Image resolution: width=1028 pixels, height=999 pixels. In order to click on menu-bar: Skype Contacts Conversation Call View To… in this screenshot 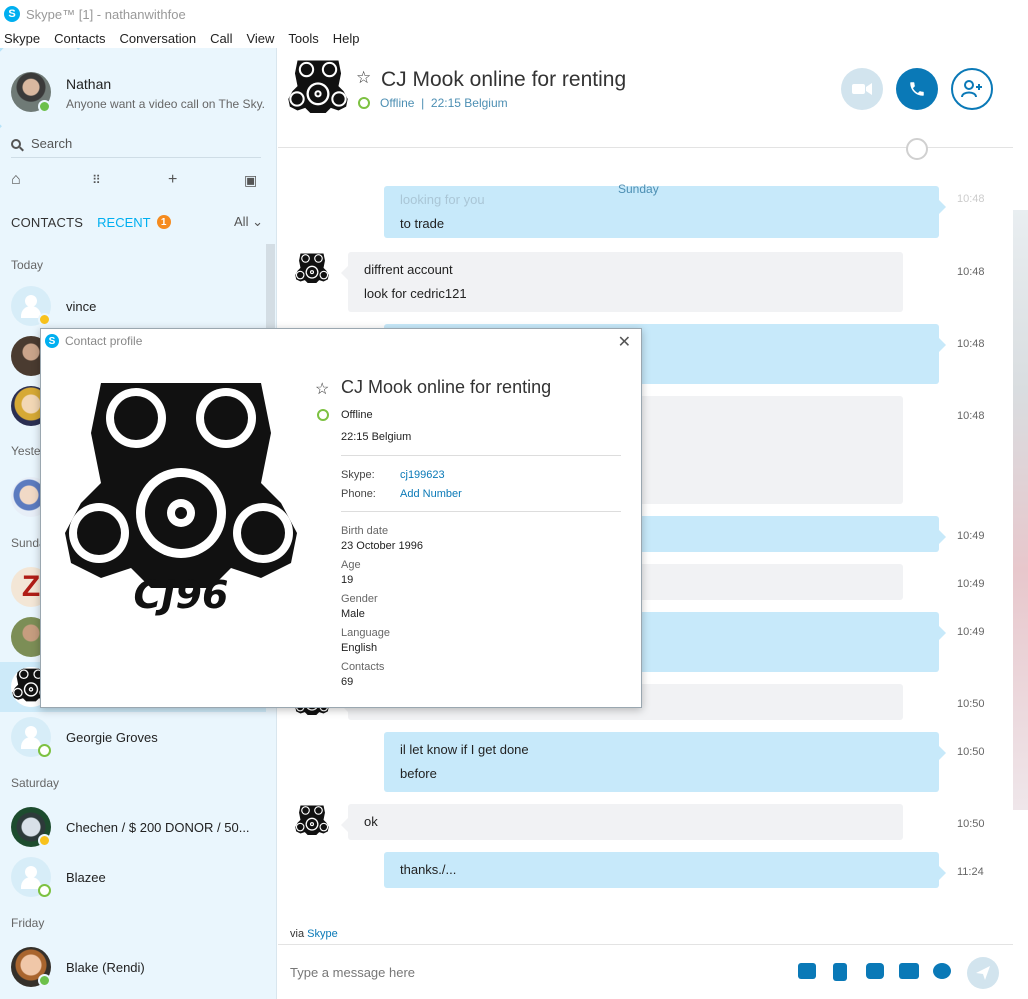, I will do `click(514, 38)`.